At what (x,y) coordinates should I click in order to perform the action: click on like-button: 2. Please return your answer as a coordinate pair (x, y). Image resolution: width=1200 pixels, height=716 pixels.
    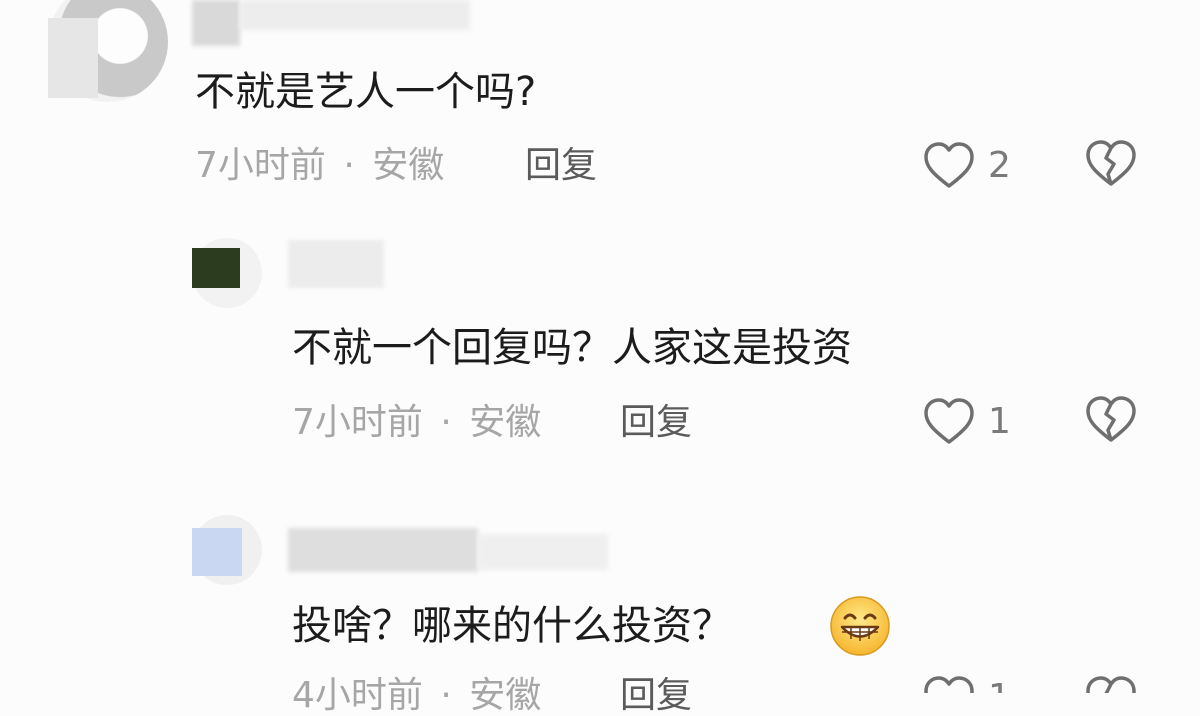
    Looking at the image, I should click on (972, 166).